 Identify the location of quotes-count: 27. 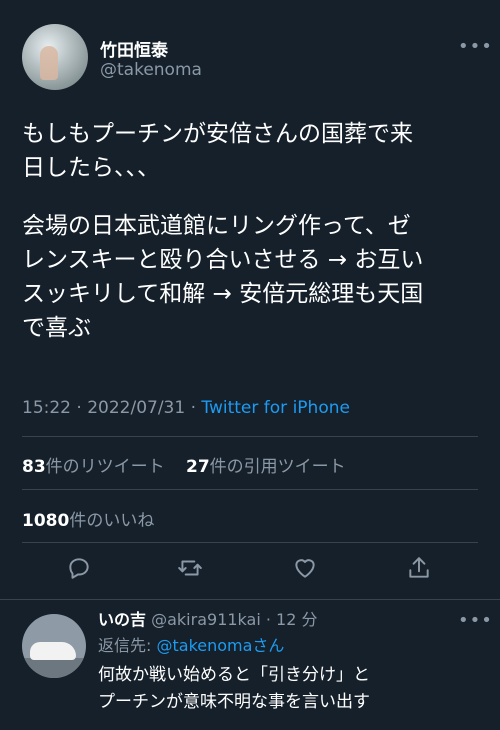
(198, 467).